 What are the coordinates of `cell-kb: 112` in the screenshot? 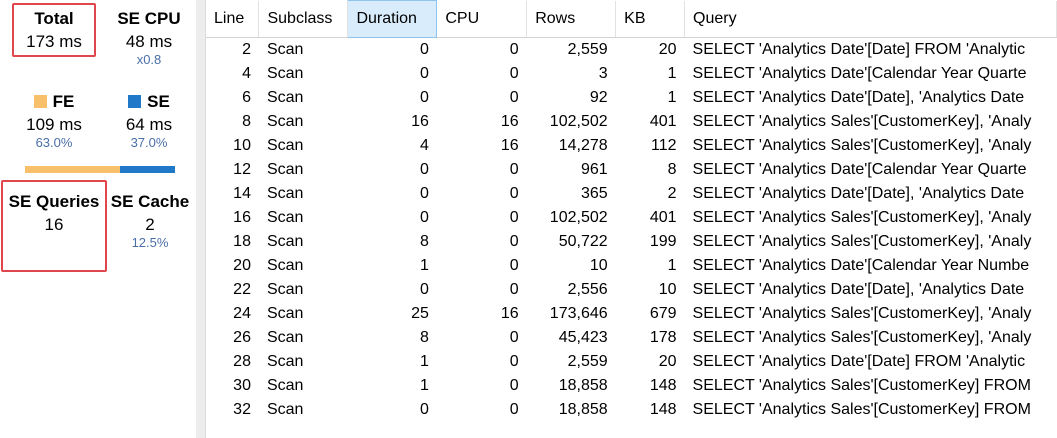 It's located at (664, 145).